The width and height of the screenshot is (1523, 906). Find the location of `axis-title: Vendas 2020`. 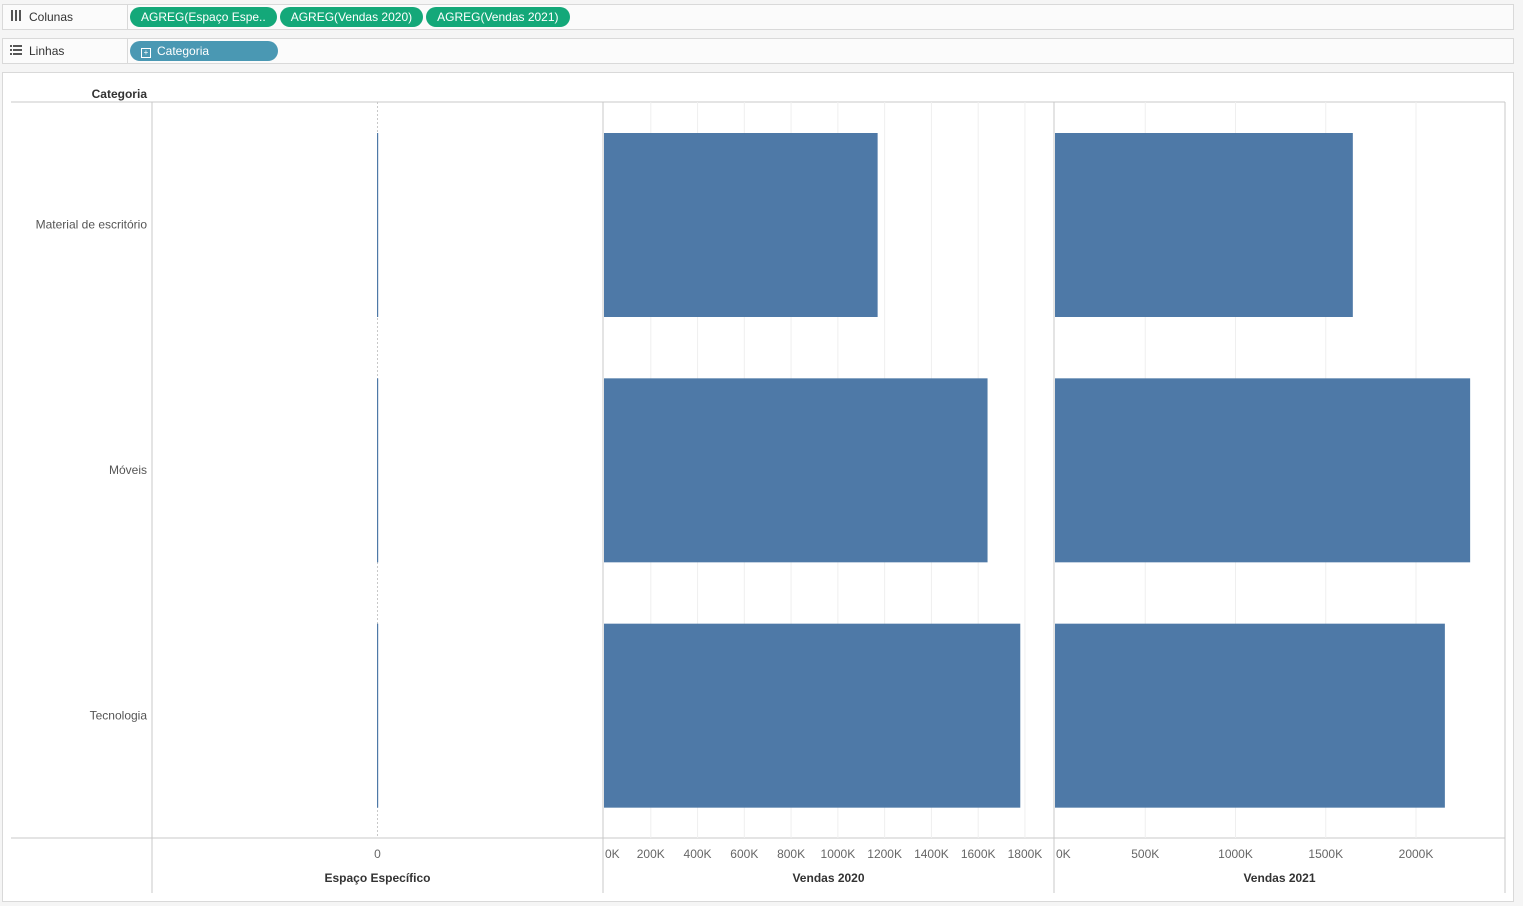

axis-title: Vendas 2020 is located at coordinates (828, 878).